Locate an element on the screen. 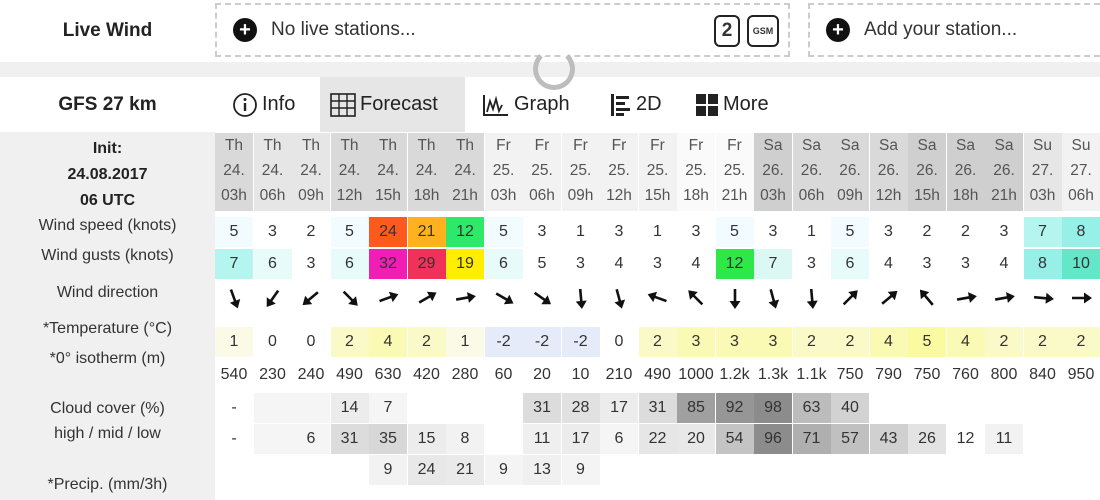 This screenshot has height=500, width=1100. header-hour: 06h is located at coordinates (272, 195).